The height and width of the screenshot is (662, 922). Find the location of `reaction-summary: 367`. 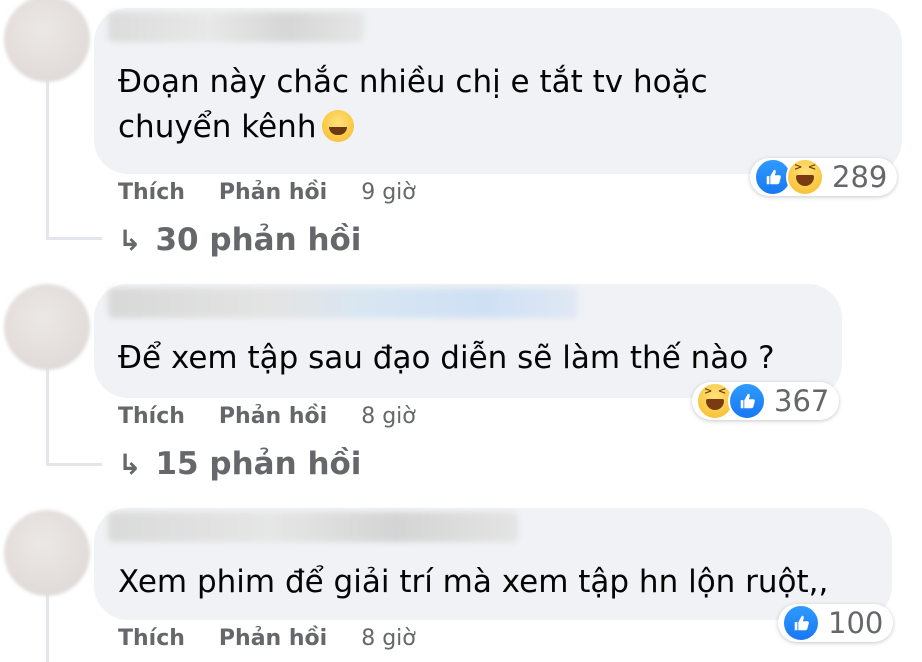

reaction-summary: 367 is located at coordinates (766, 401).